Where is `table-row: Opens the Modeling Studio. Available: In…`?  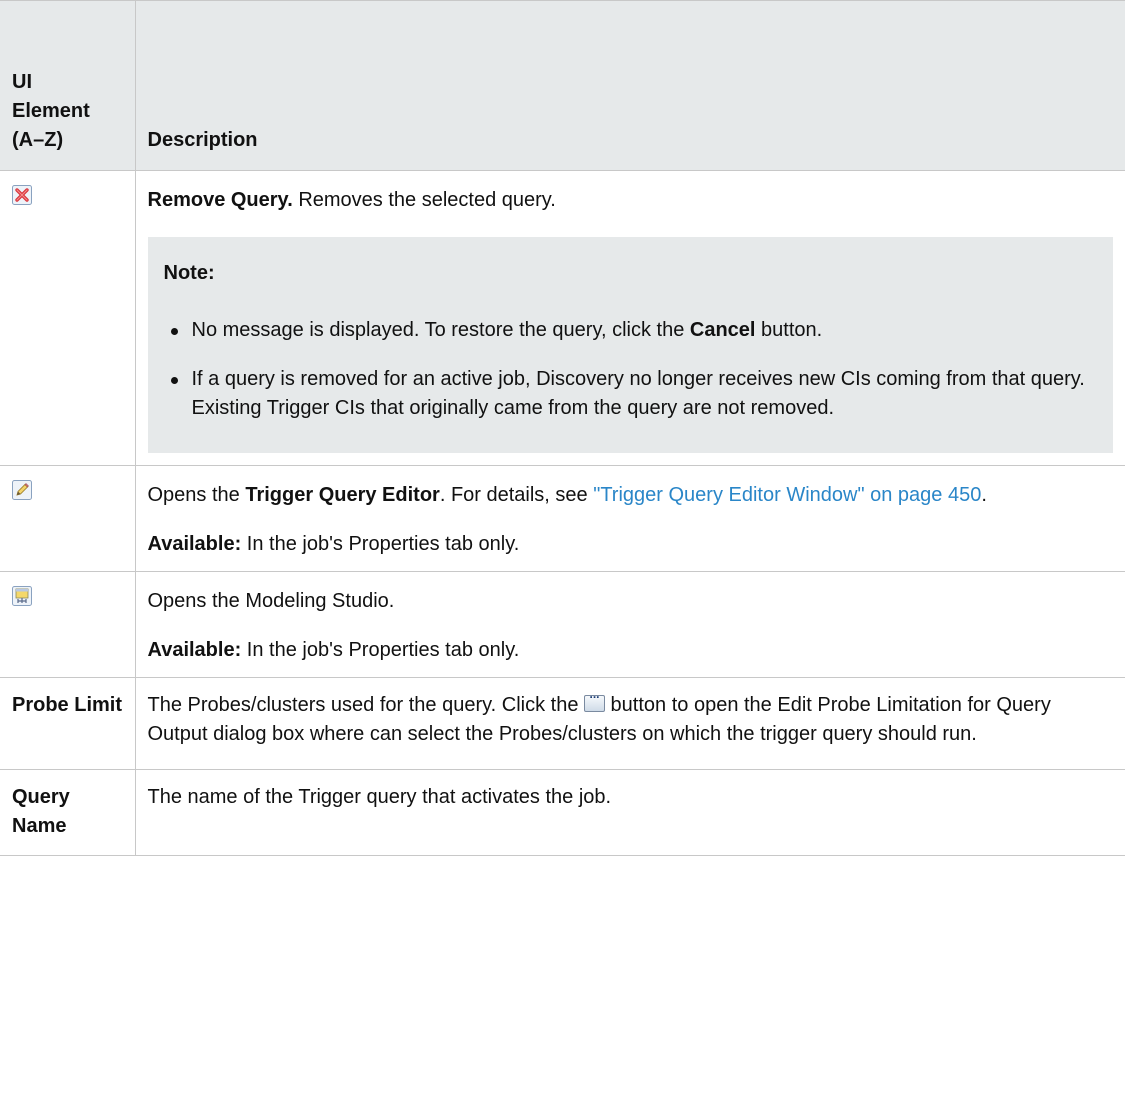
table-row: Opens the Modeling Studio. Available: In… is located at coordinates (562, 624).